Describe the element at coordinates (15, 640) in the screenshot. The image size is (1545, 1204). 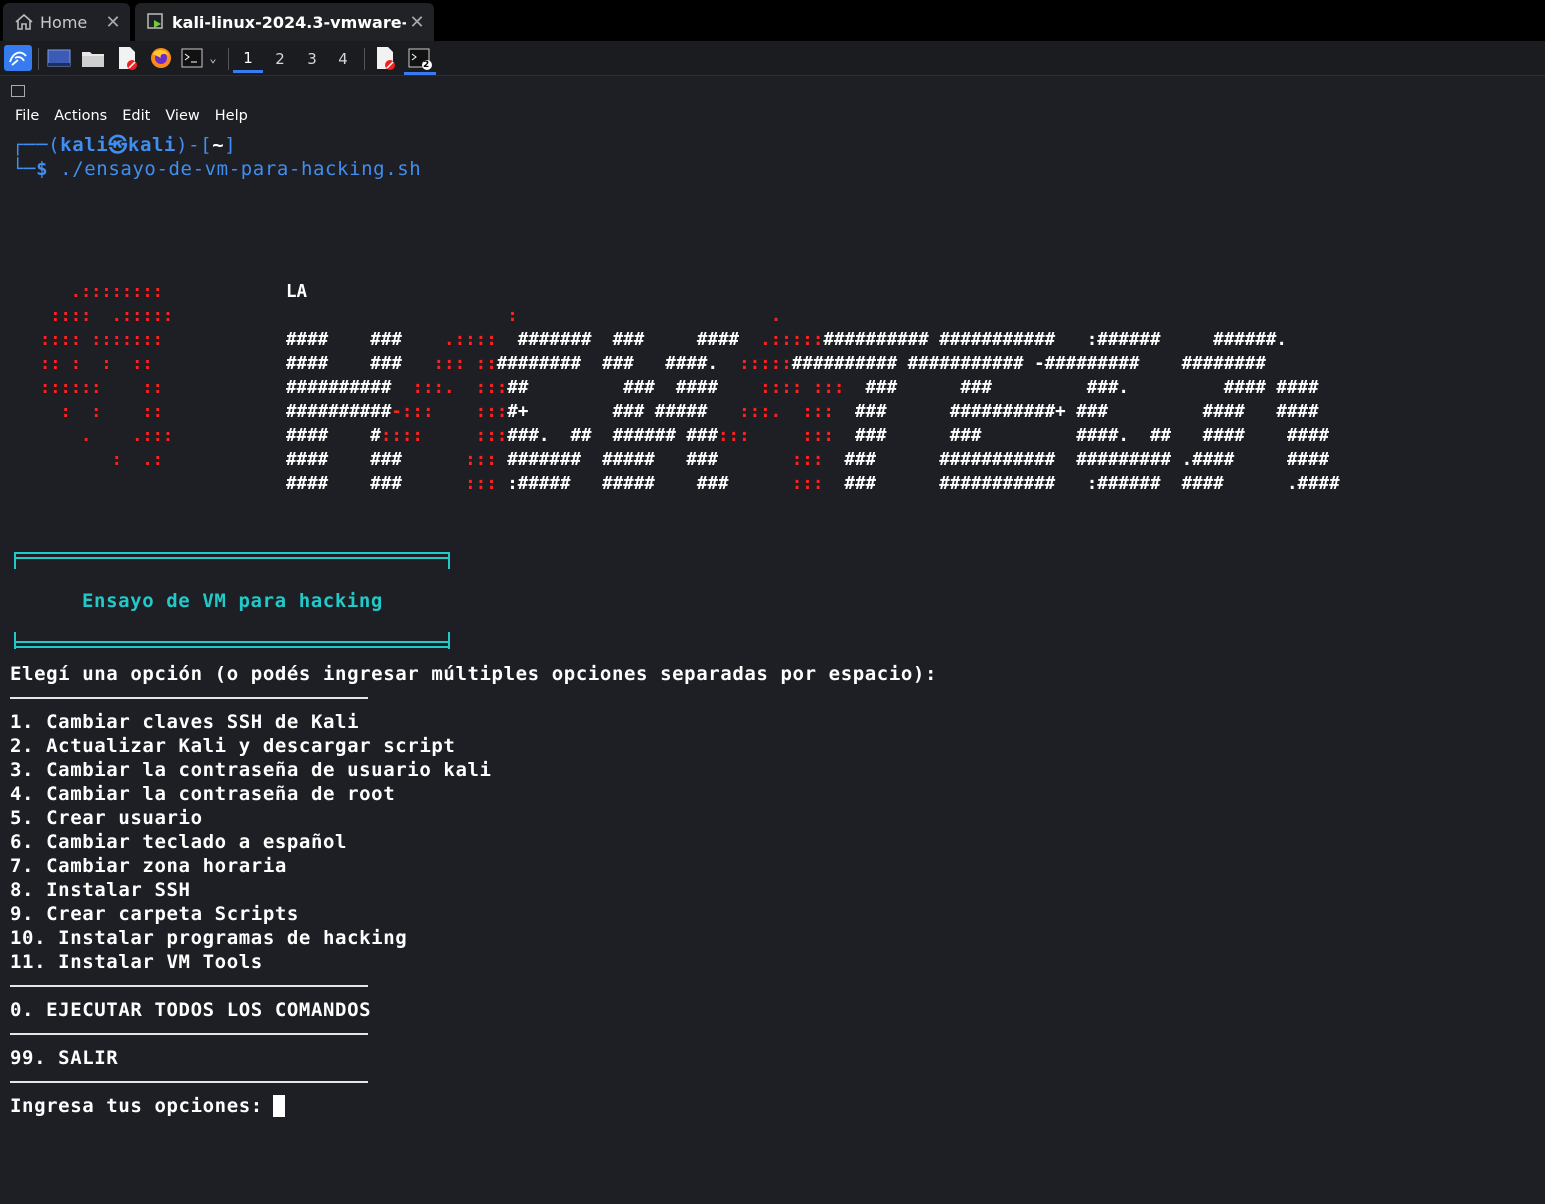
I see `title-box-left-edge-bottom` at that location.